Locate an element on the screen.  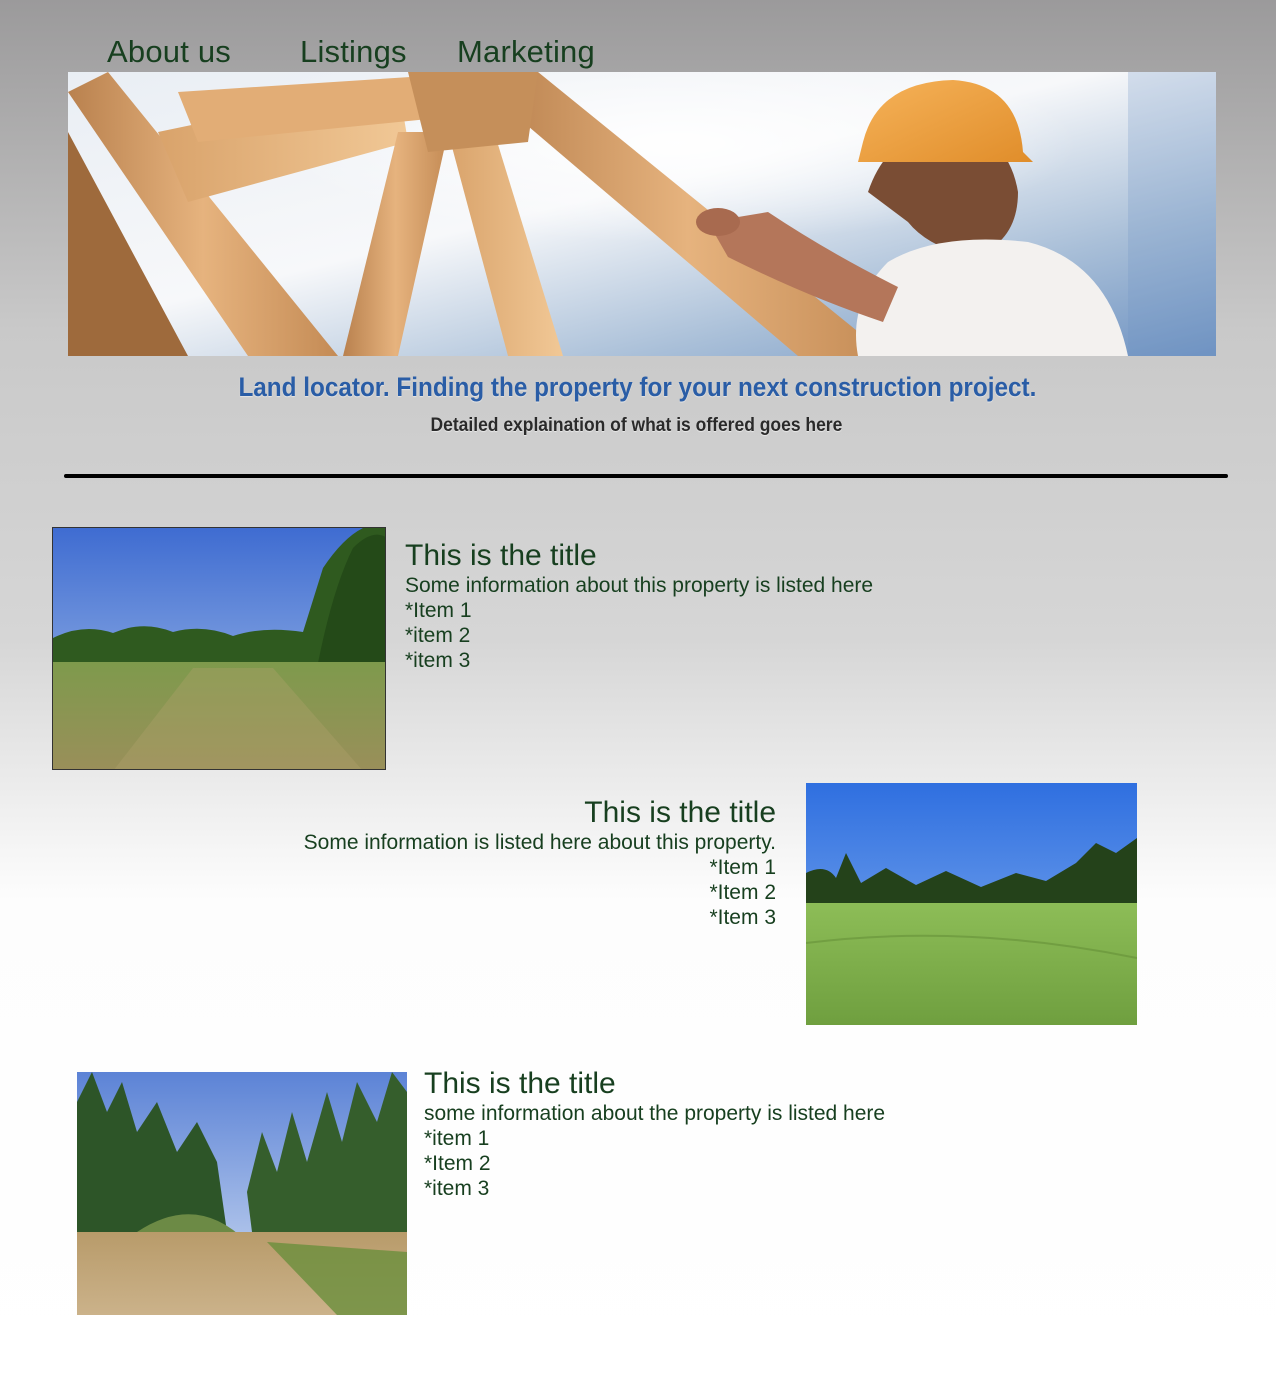
listing-2-title: This is the title is located at coordinates (476, 813).